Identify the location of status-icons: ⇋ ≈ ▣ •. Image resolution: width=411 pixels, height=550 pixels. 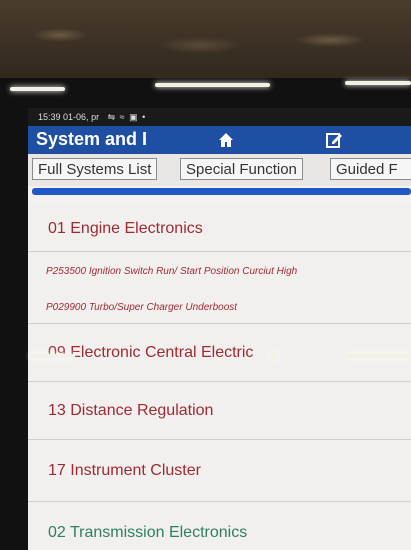
(127, 117).